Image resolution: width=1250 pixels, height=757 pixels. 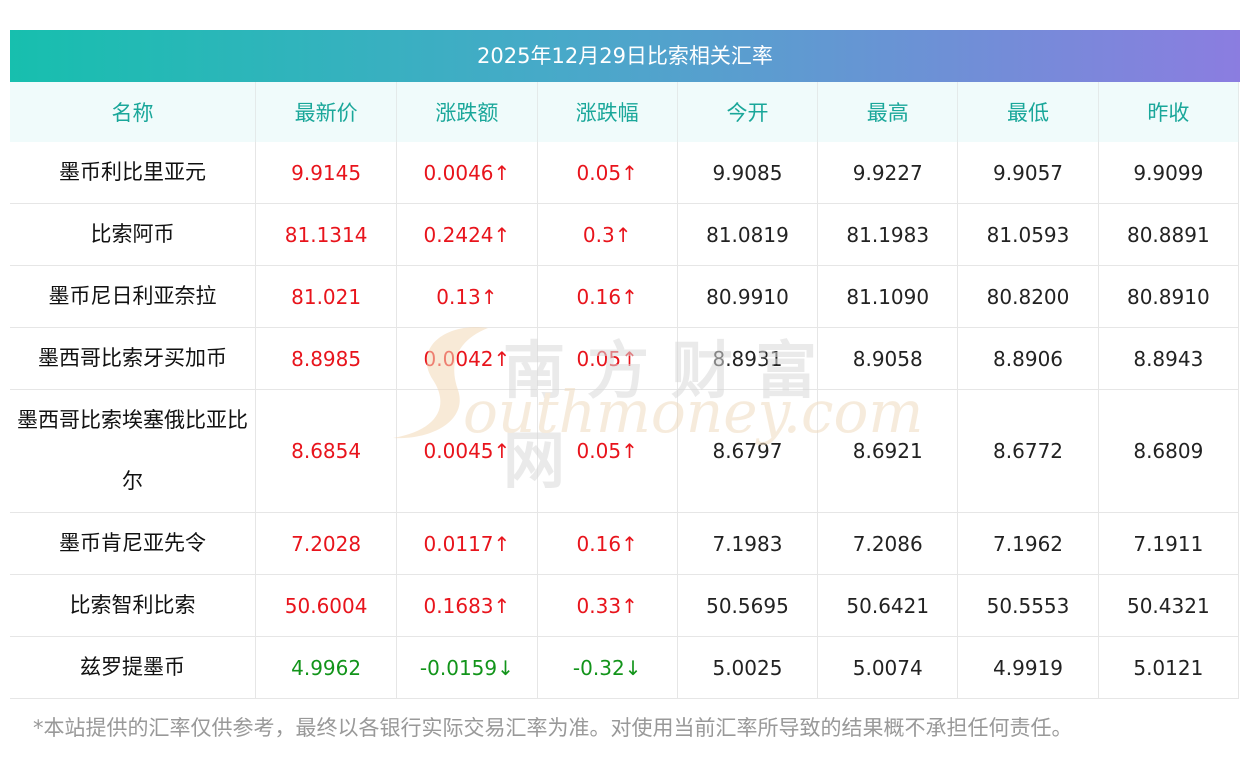 I want to click on header-change: 涨跌额, so click(x=467, y=112).